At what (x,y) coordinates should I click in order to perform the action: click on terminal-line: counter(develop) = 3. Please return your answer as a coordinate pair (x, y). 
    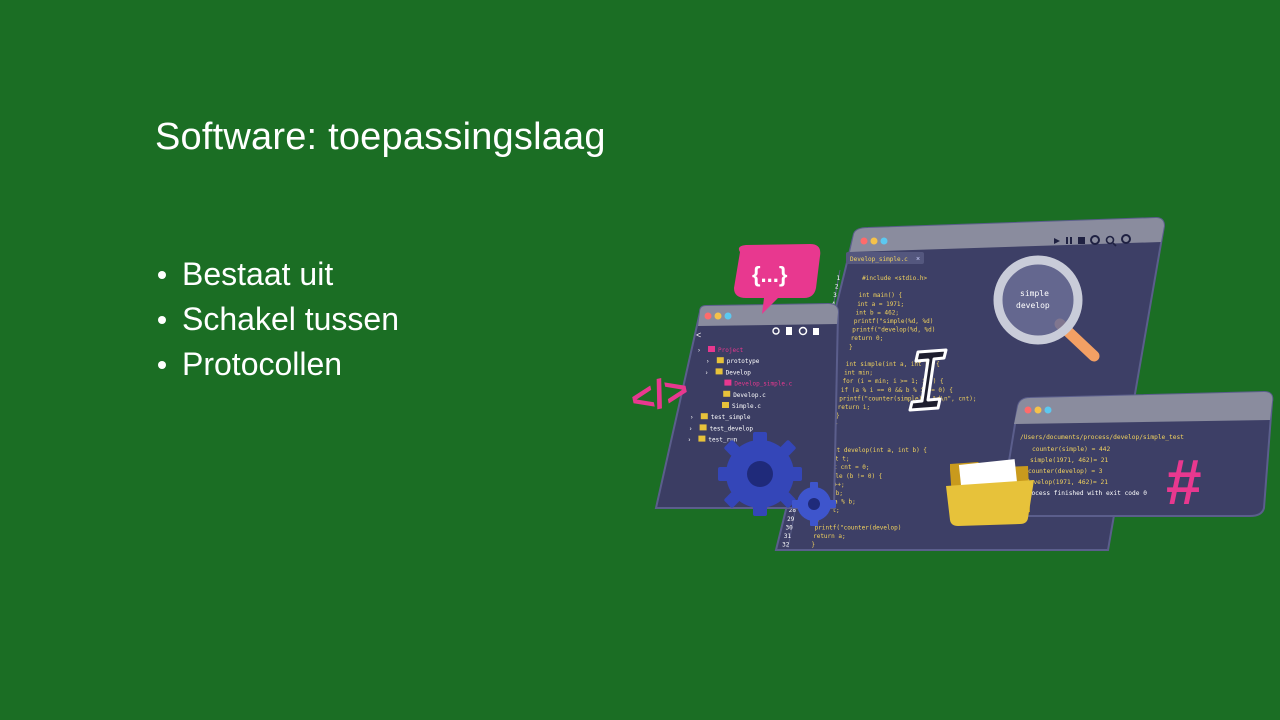
    Looking at the image, I should click on (1065, 471).